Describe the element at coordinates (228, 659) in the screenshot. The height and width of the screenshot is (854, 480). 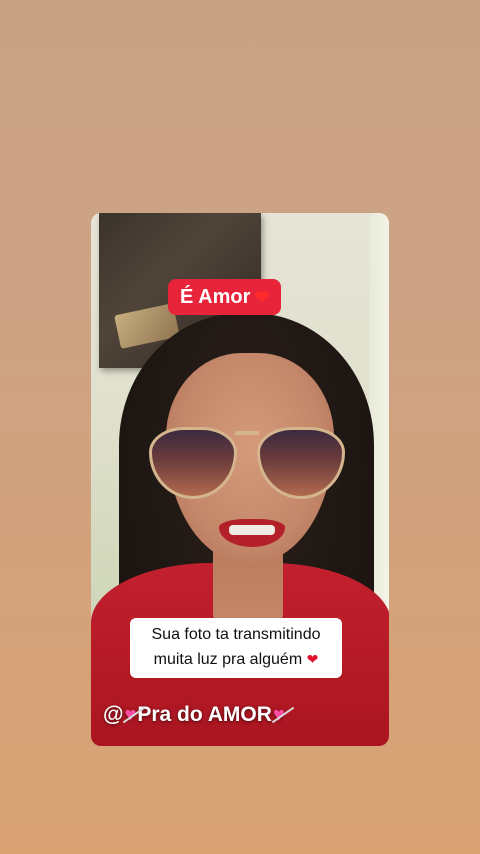
I see `caption-line-2-text: muita luz pra alguém` at that location.